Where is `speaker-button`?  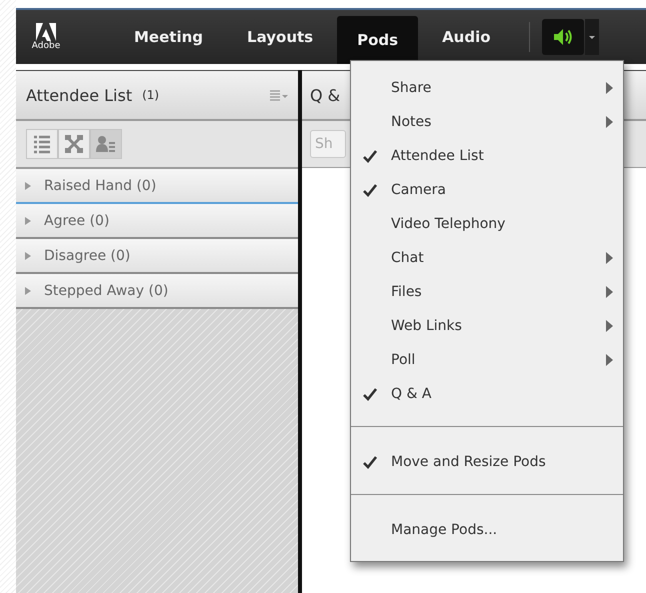 speaker-button is located at coordinates (563, 37).